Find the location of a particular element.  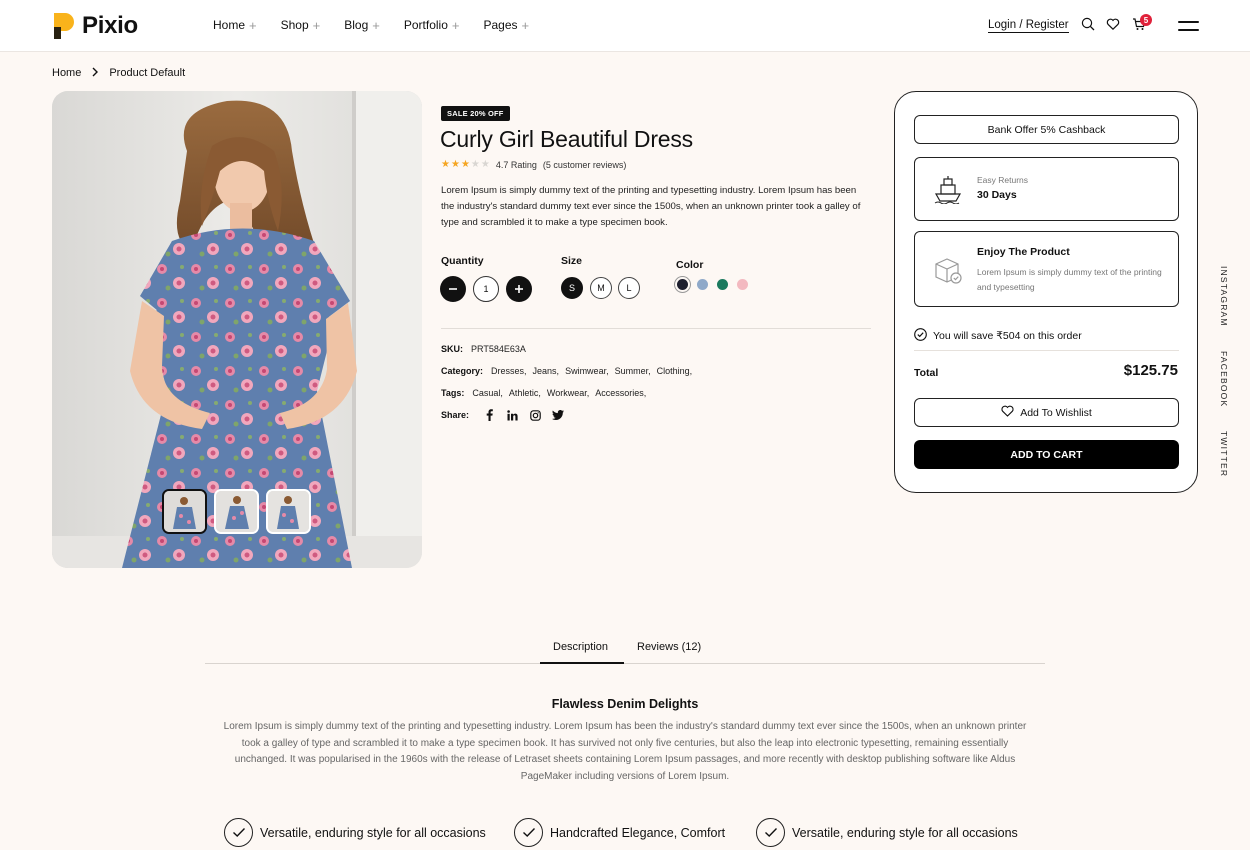

nav-item-pages: Pages + is located at coordinates (506, 25).